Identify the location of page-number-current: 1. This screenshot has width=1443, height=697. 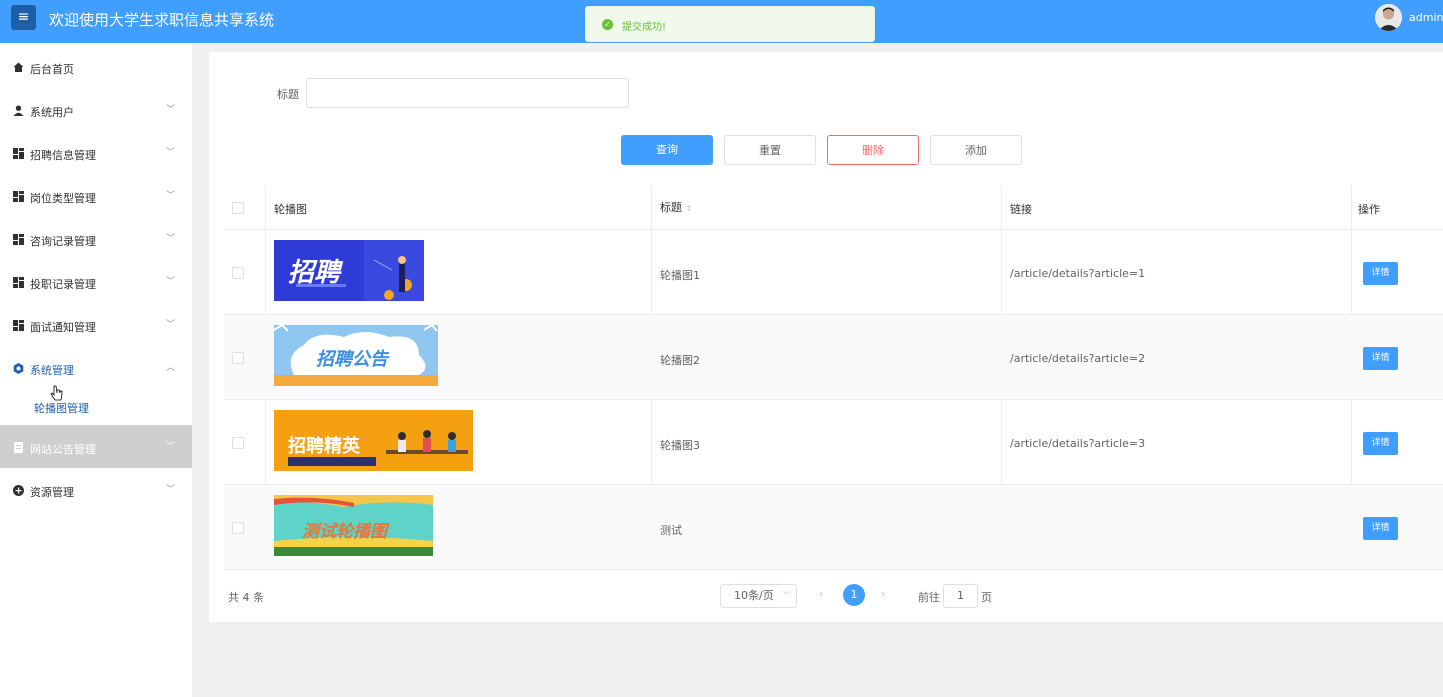
(854, 595).